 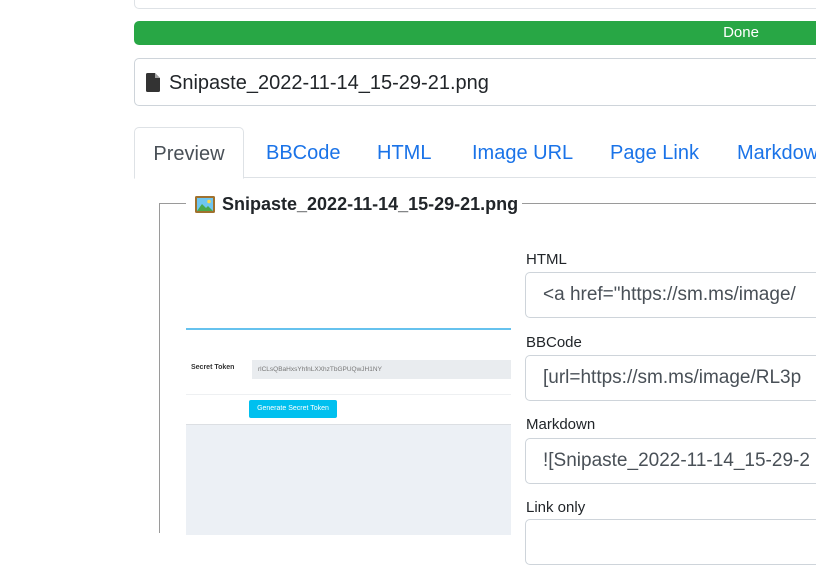 I want to click on markdown-label: Markdown, so click(x=561, y=424).